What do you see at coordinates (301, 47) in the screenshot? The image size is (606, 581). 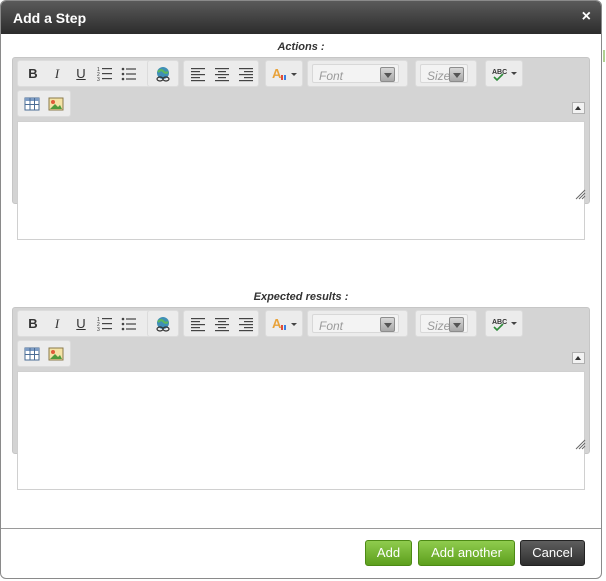 I see `actions-label: Actions :` at bounding box center [301, 47].